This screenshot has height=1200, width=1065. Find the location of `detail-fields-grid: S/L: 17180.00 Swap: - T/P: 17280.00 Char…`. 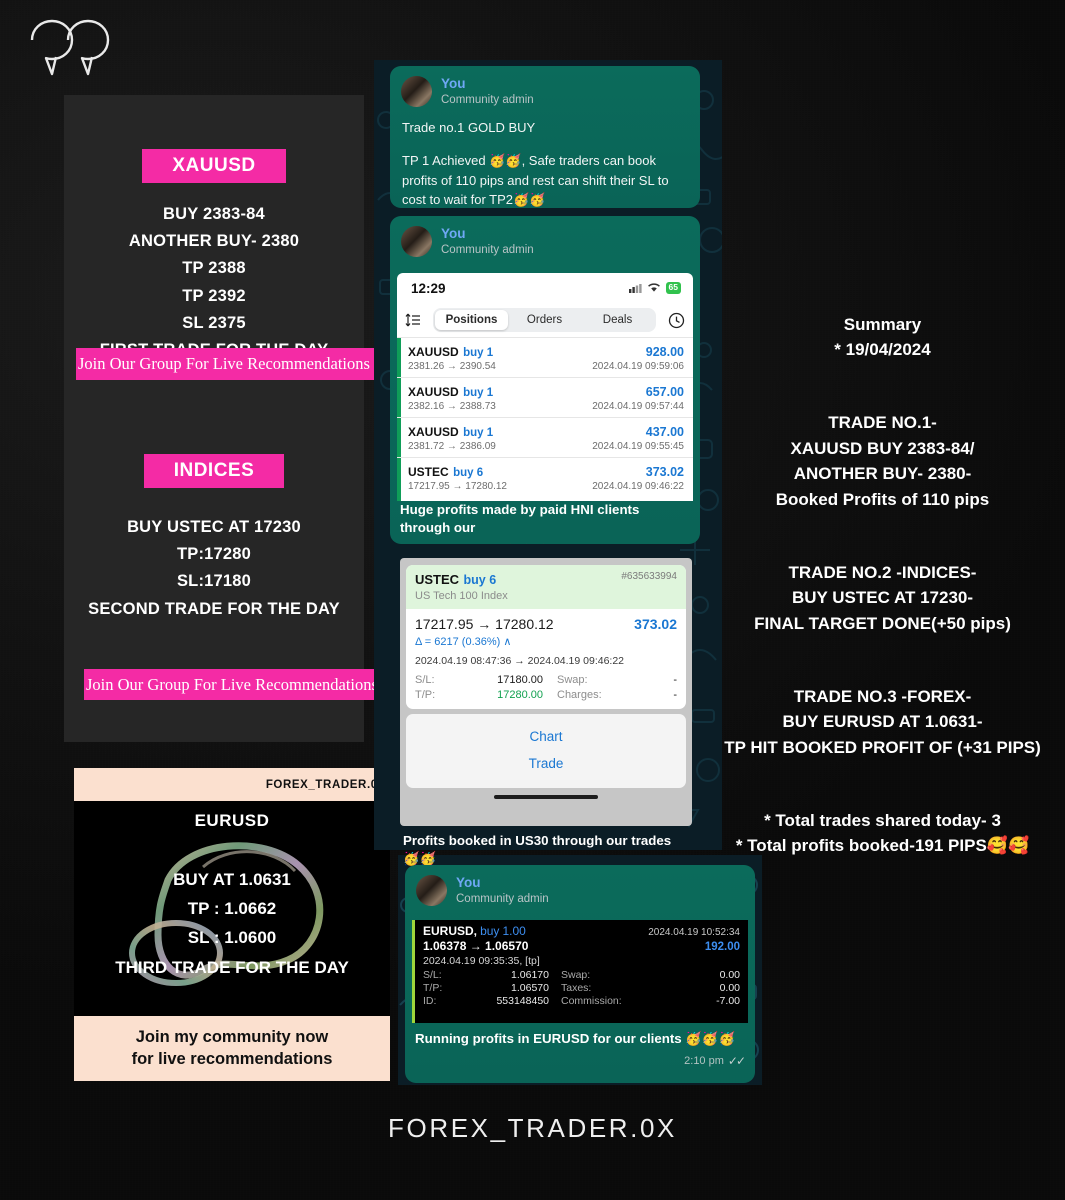

detail-fields-grid: S/L: 17180.00 Swap: - T/P: 17280.00 Char… is located at coordinates (546, 687).